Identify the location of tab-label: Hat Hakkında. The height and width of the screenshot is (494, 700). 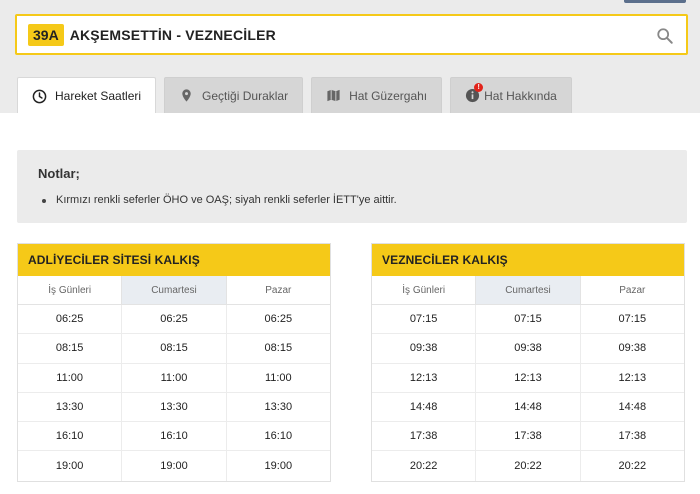
(520, 95).